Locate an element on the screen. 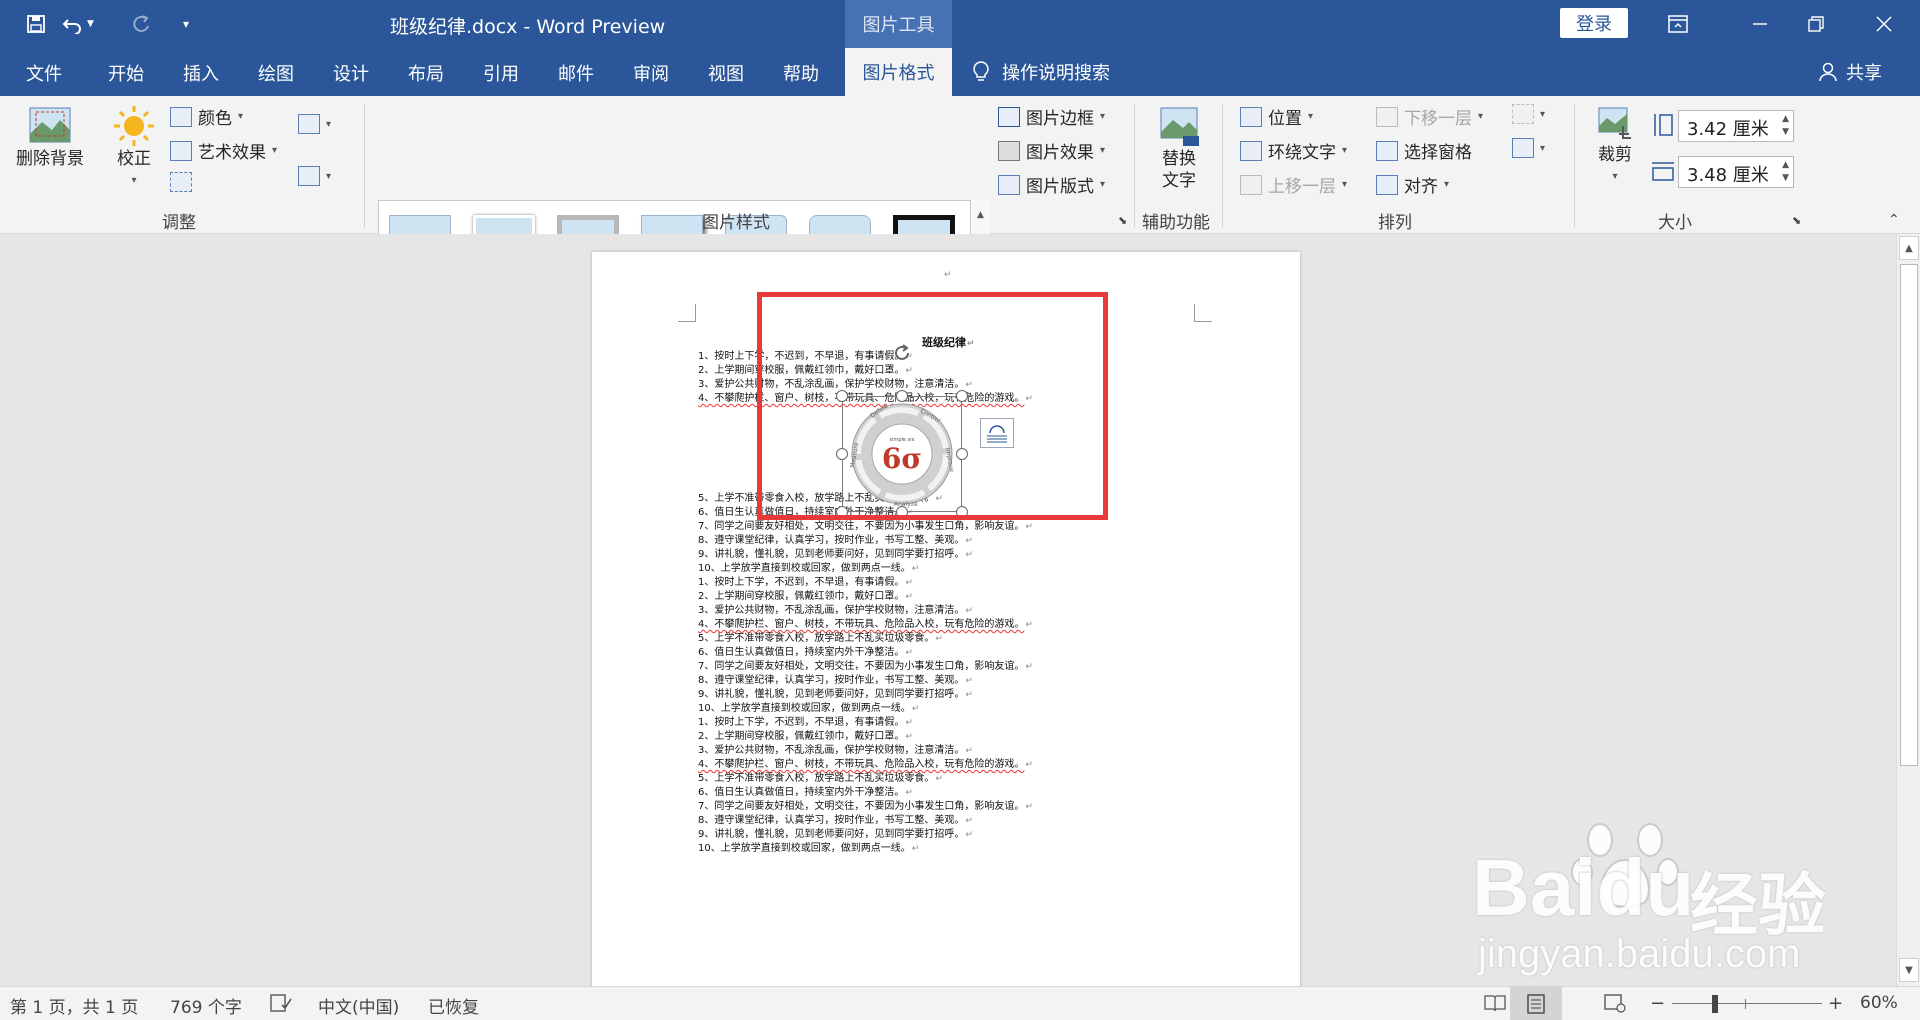  height-value: 3.42 厘米 is located at coordinates (1728, 129).